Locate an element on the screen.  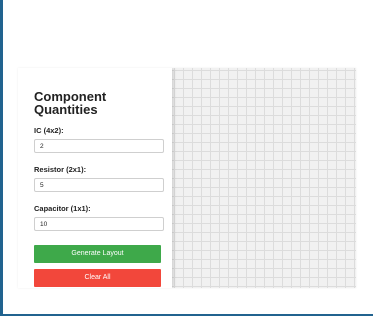
window-left-edge is located at coordinates (1, 158).